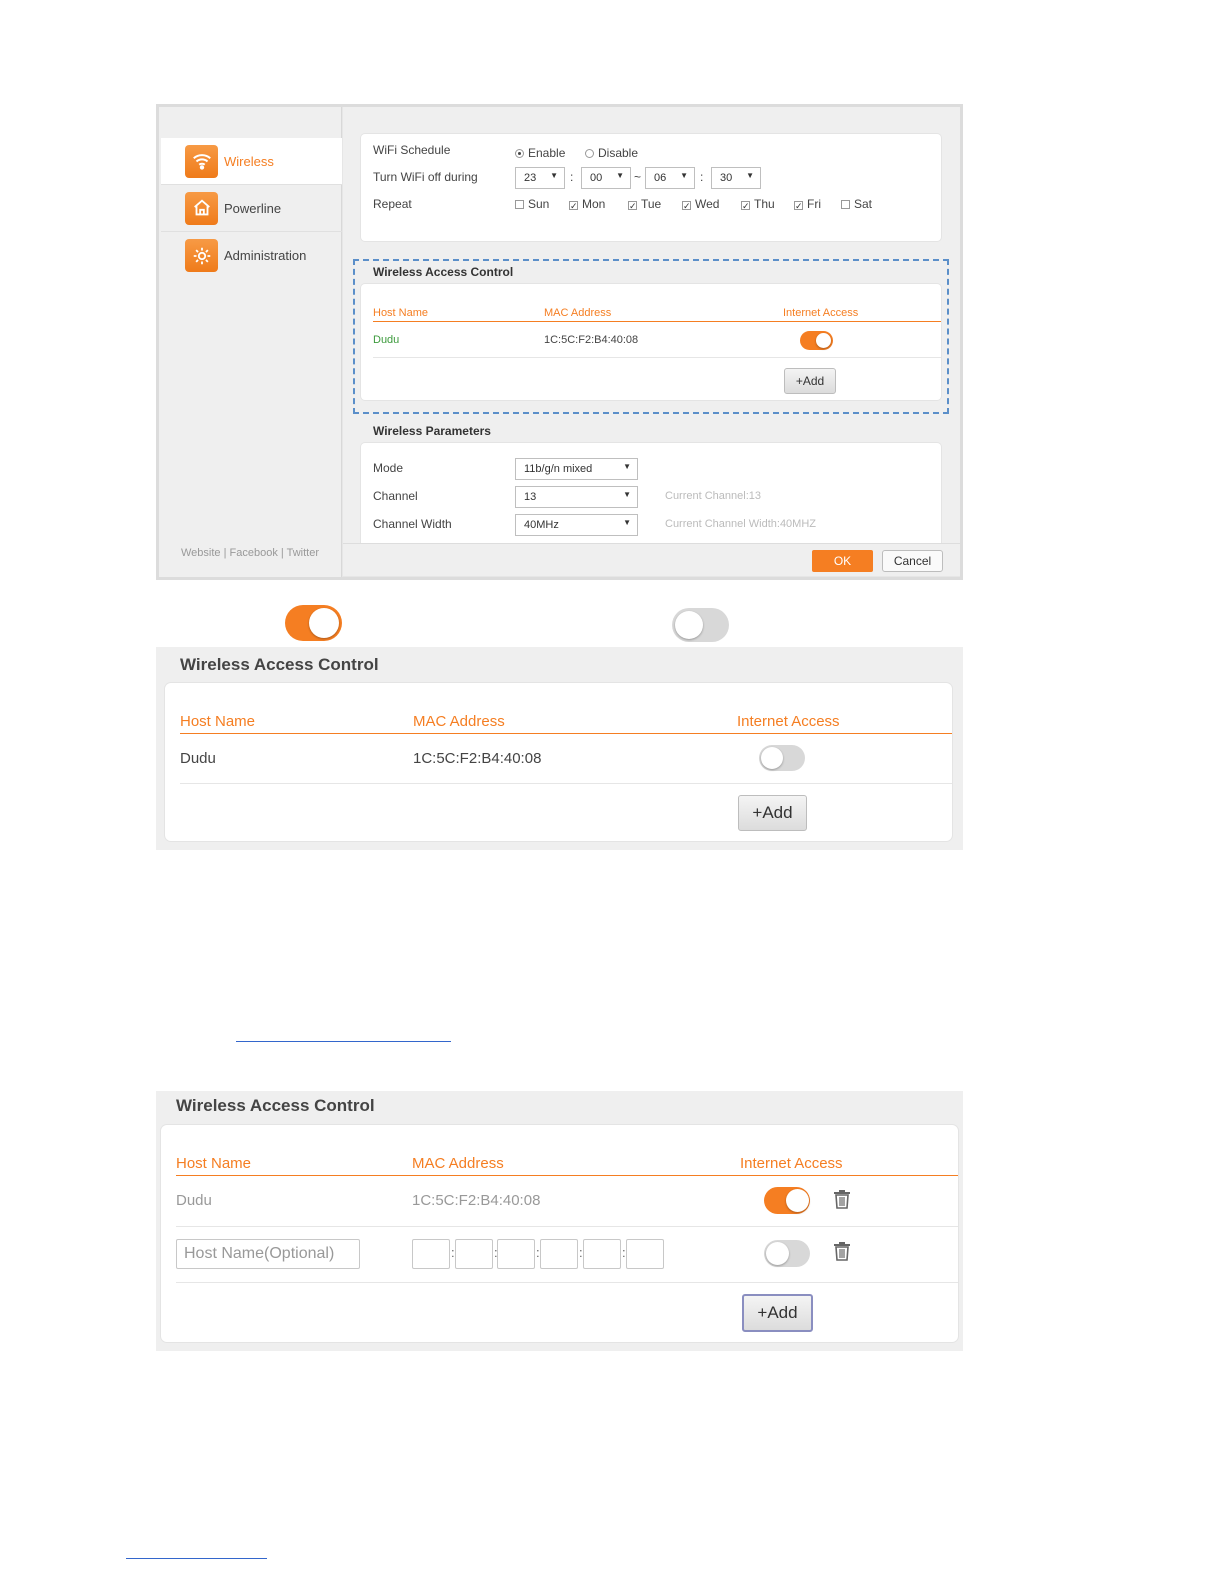  What do you see at coordinates (842, 561) in the screenshot?
I see `ok-button: OK` at bounding box center [842, 561].